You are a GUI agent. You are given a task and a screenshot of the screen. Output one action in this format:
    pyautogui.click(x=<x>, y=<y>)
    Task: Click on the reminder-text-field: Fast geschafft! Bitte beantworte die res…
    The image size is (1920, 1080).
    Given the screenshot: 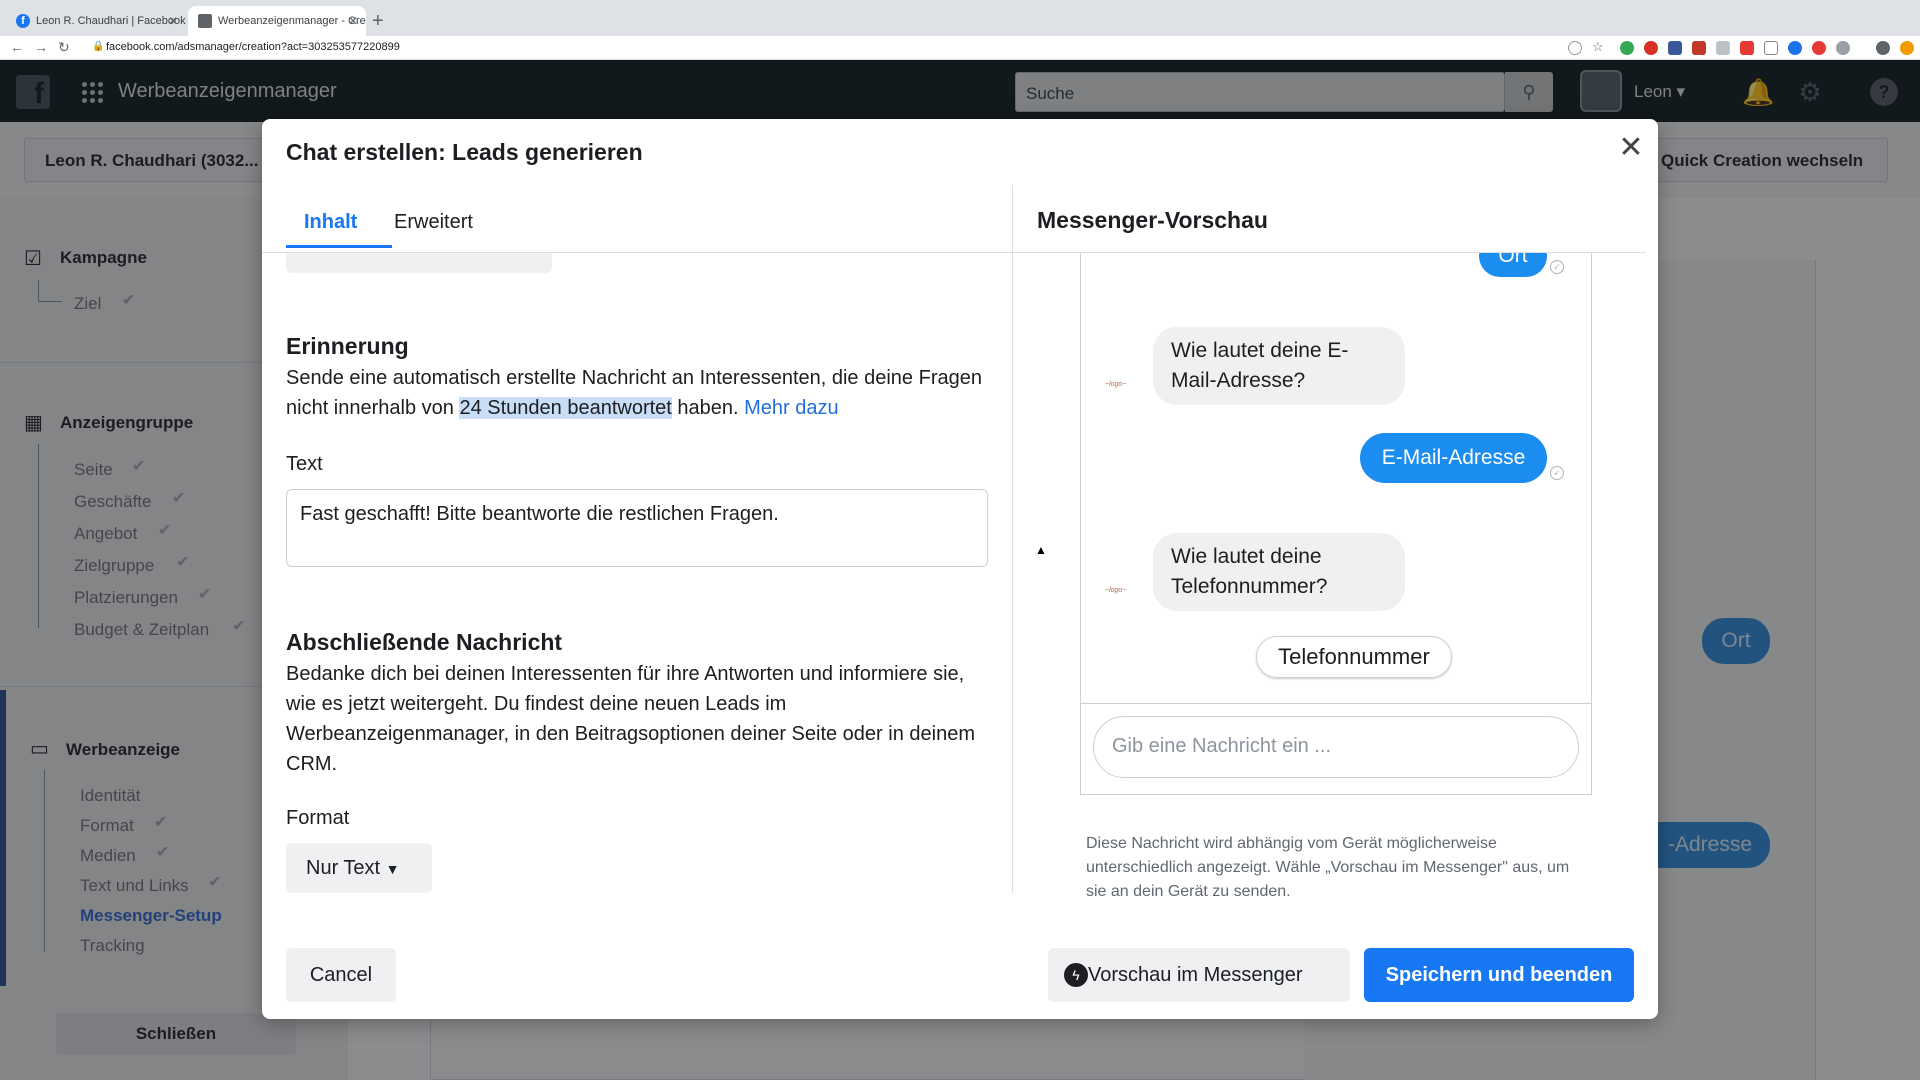 What is the action you would take?
    pyautogui.click(x=637, y=528)
    